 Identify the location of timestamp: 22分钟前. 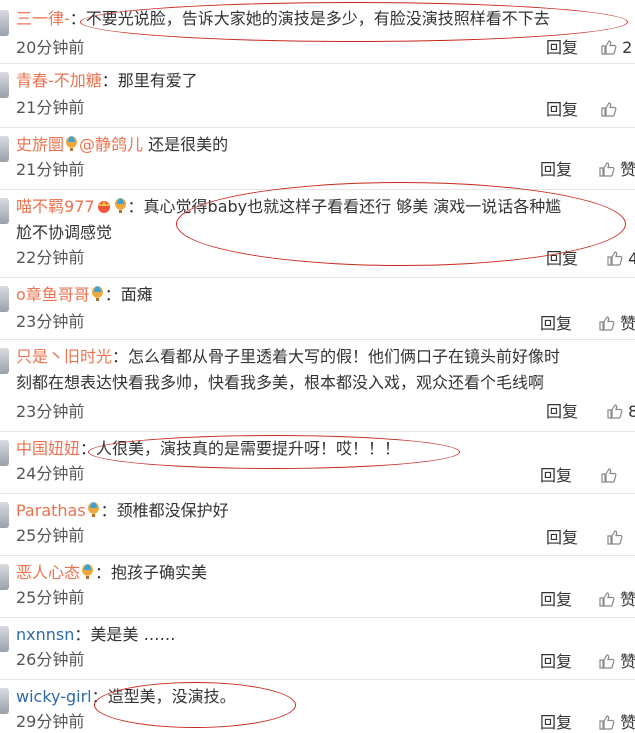
(50, 257).